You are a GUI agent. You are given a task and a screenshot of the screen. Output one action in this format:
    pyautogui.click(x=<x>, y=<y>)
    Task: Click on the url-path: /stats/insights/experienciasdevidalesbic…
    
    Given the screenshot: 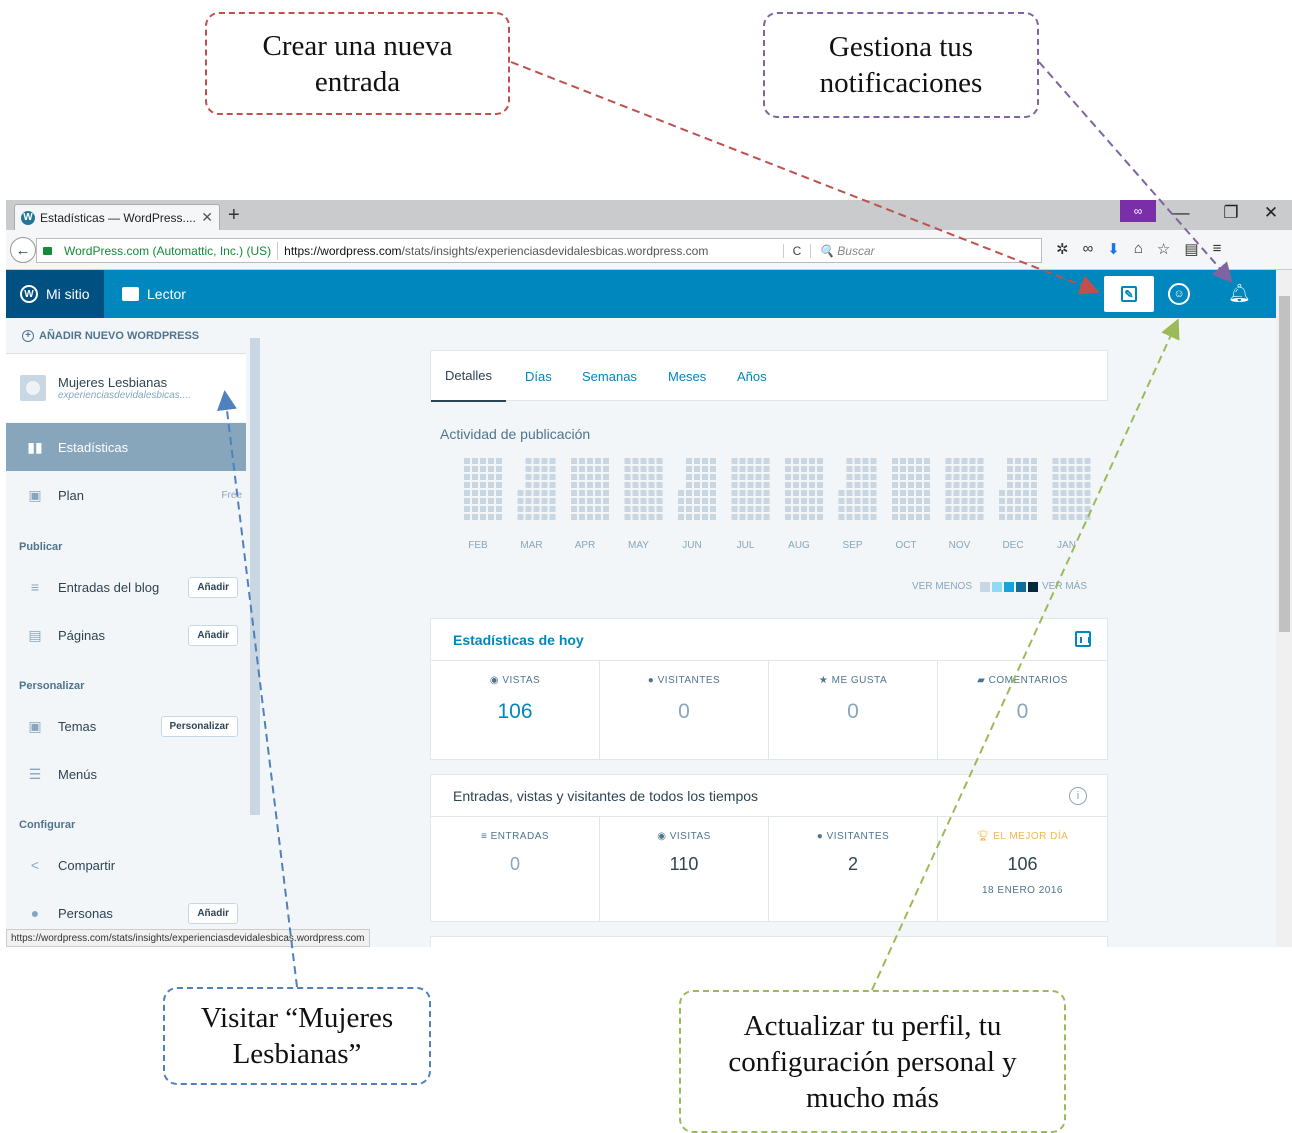 What is the action you would take?
    pyautogui.click(x=555, y=250)
    